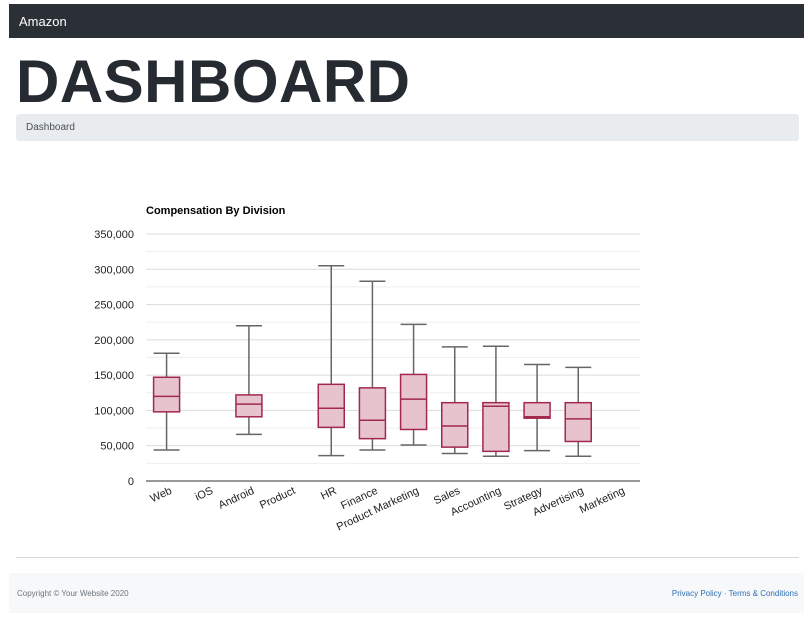 The height and width of the screenshot is (618, 804). What do you see at coordinates (216, 211) in the screenshot?
I see `chart-title: Compensation By Division` at bounding box center [216, 211].